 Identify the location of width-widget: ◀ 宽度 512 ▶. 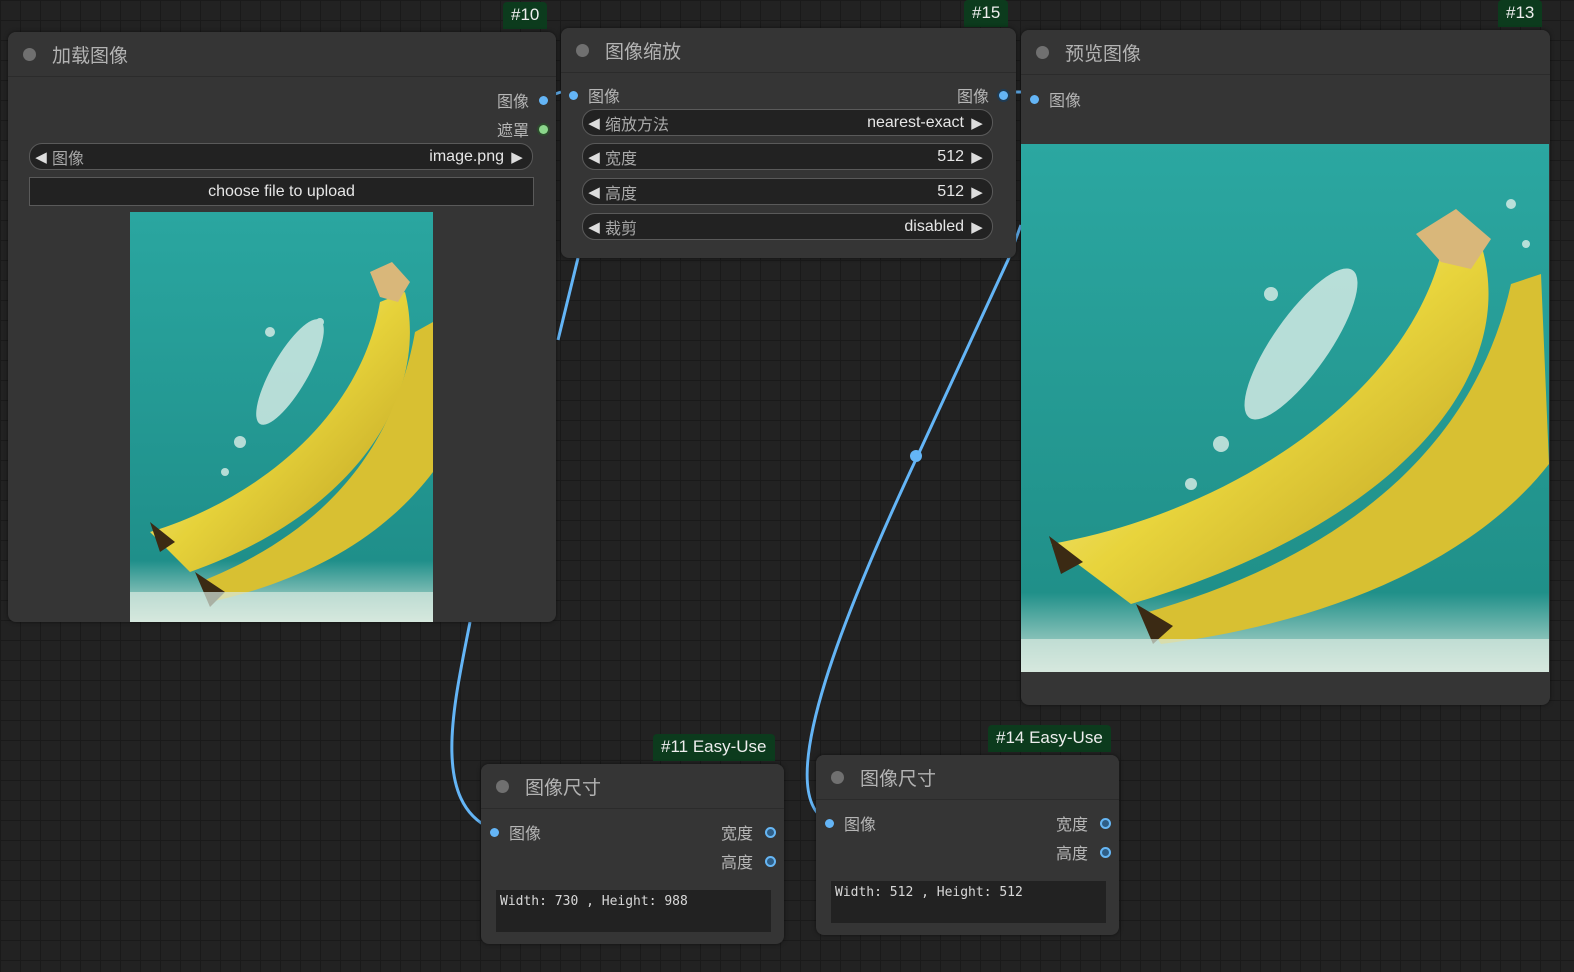
(787, 156).